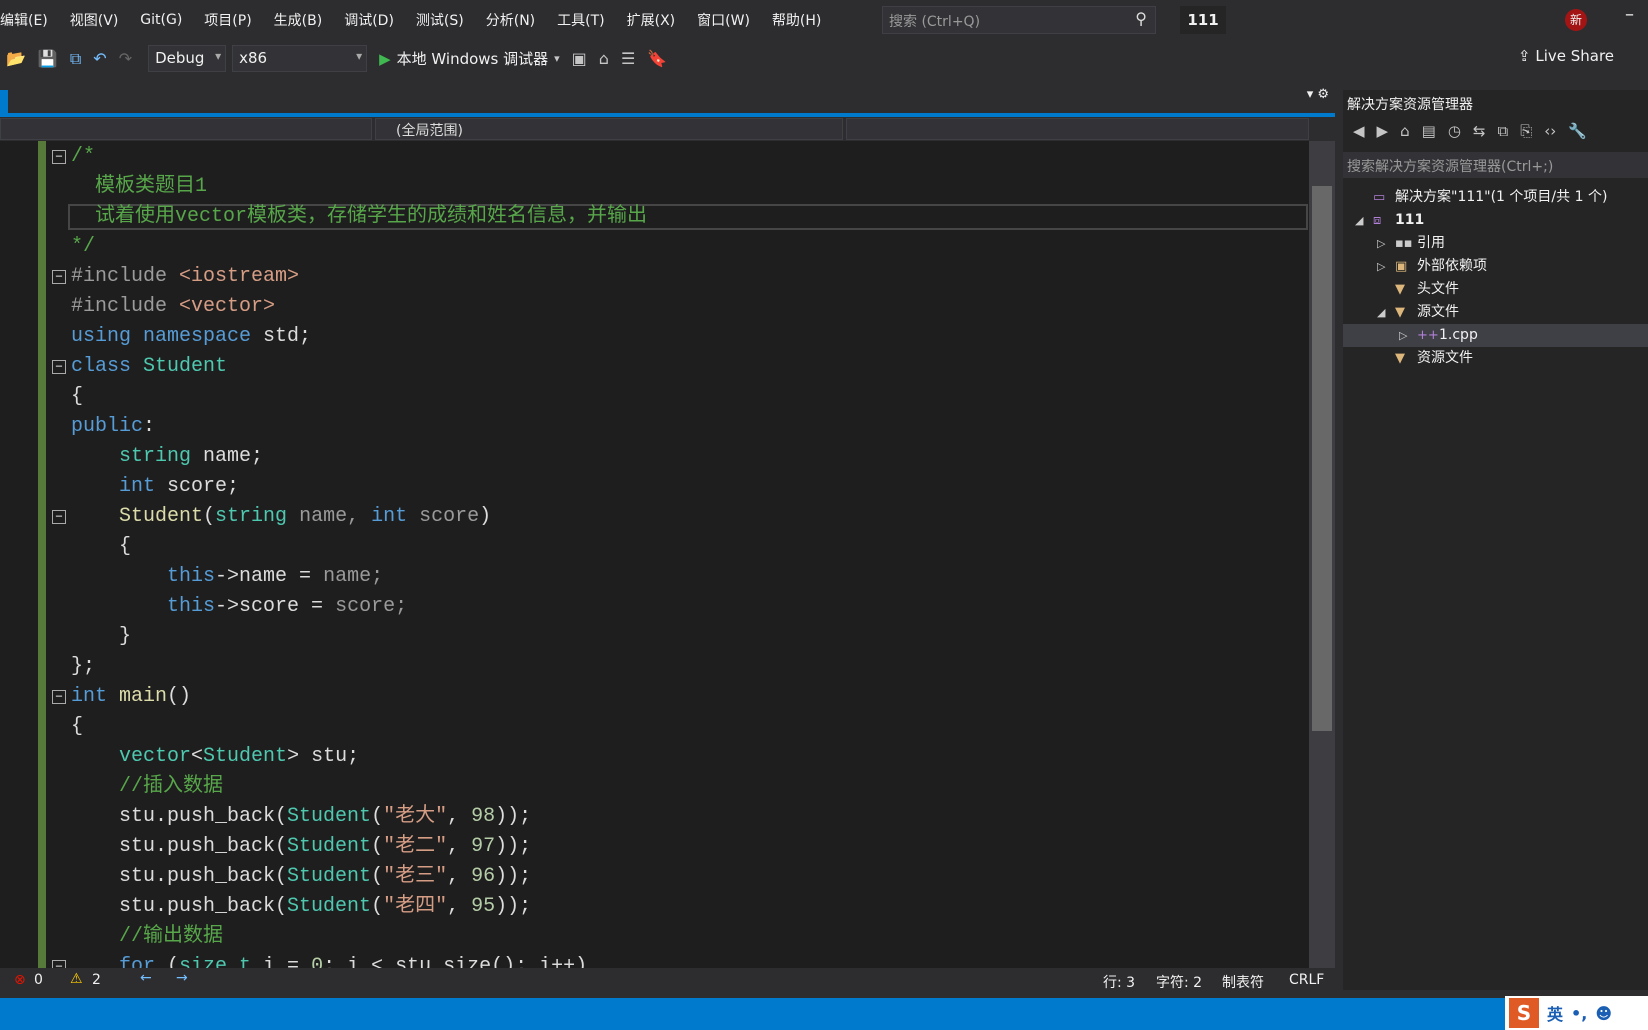 The image size is (1648, 1030). Describe the element at coordinates (657, 58) in the screenshot. I see `bookmark-icon: 🔖` at that location.